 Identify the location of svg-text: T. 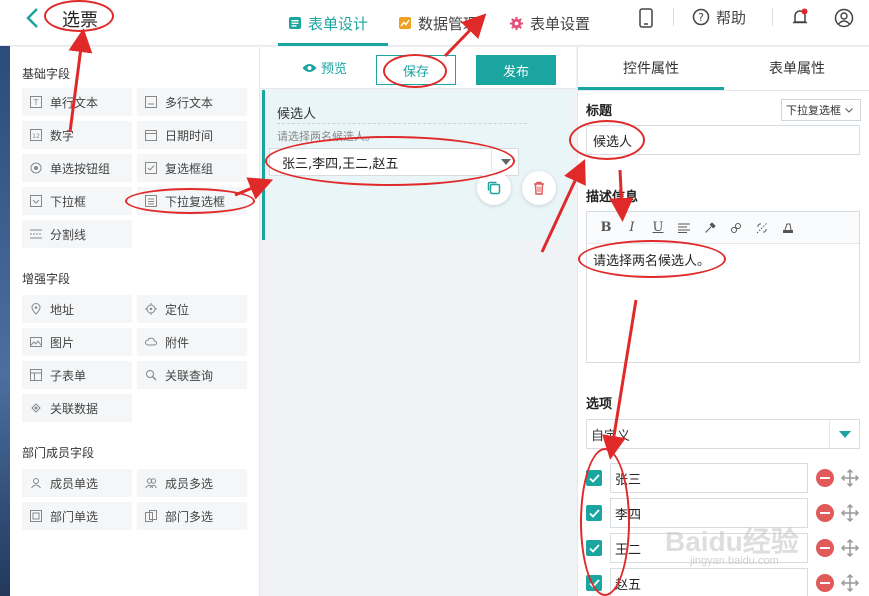
(36, 102).